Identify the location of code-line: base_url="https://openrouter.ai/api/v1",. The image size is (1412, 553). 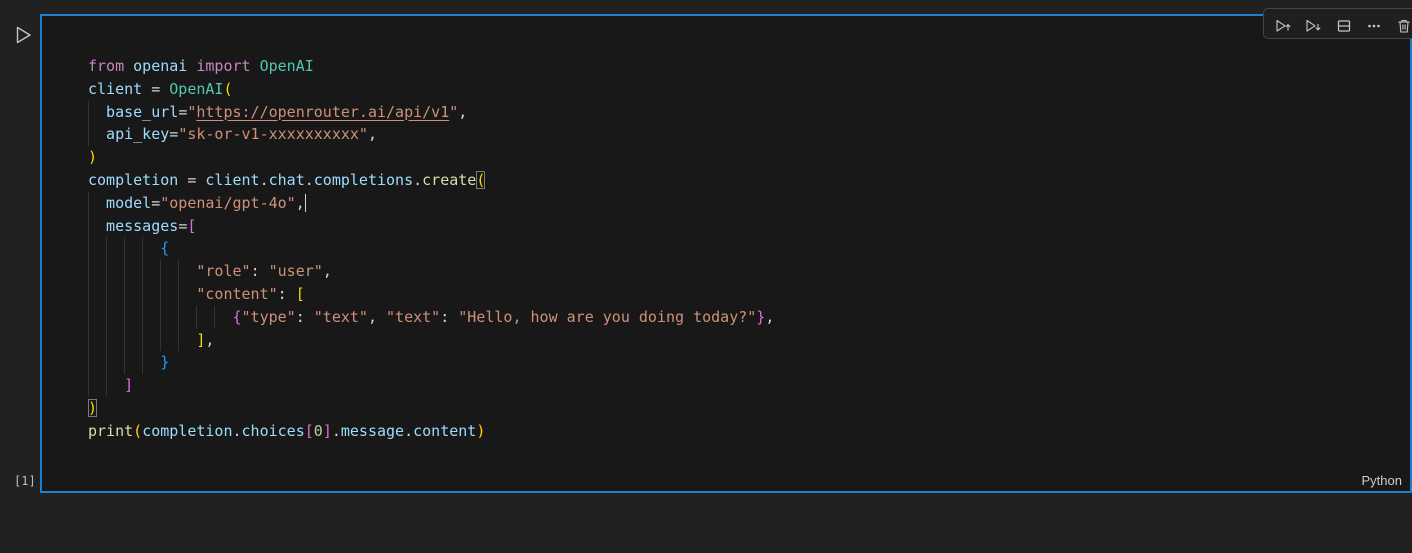
(747, 112).